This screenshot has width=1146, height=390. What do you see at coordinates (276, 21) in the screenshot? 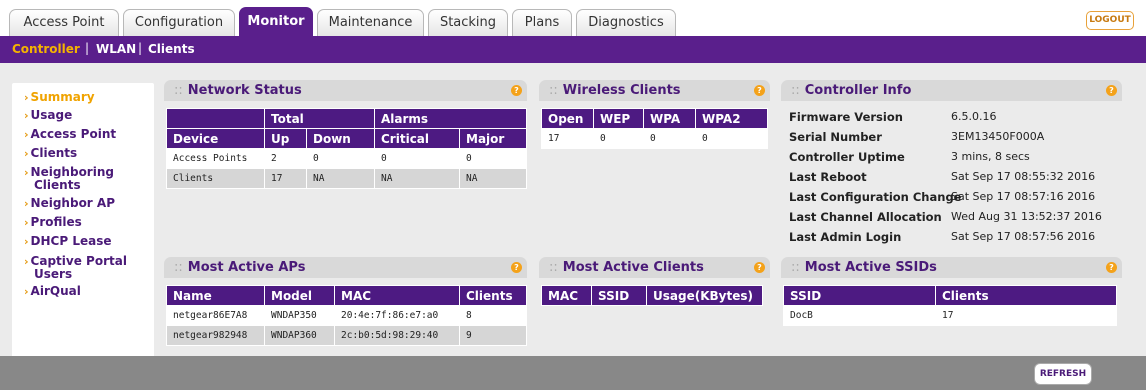
I see `tab-monitor: Monitor` at bounding box center [276, 21].